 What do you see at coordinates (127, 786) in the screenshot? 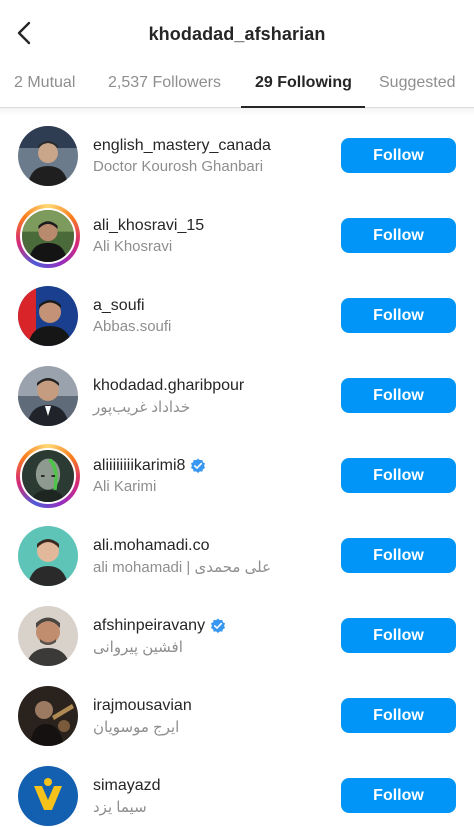
I see `username: simayazd` at bounding box center [127, 786].